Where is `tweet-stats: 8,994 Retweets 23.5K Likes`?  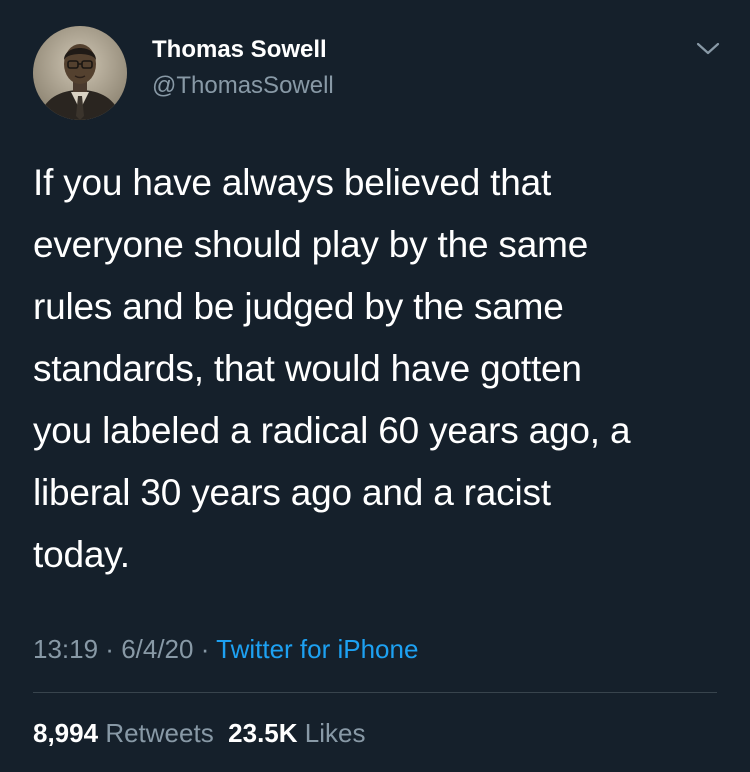
tweet-stats: 8,994 Retweets 23.5K Likes is located at coordinates (199, 733).